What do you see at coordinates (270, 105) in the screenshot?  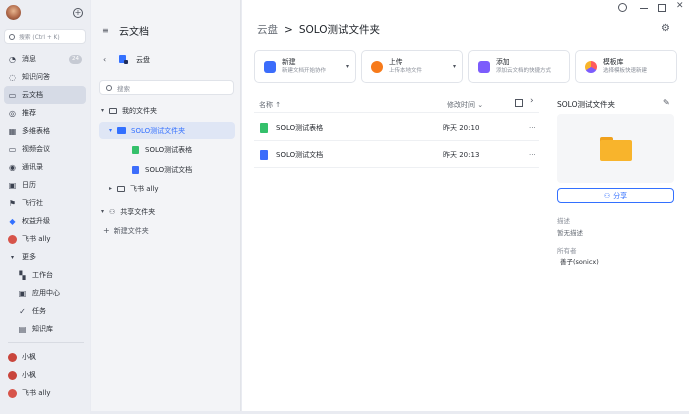 I see `column-name-header: 名称 ↑` at bounding box center [270, 105].